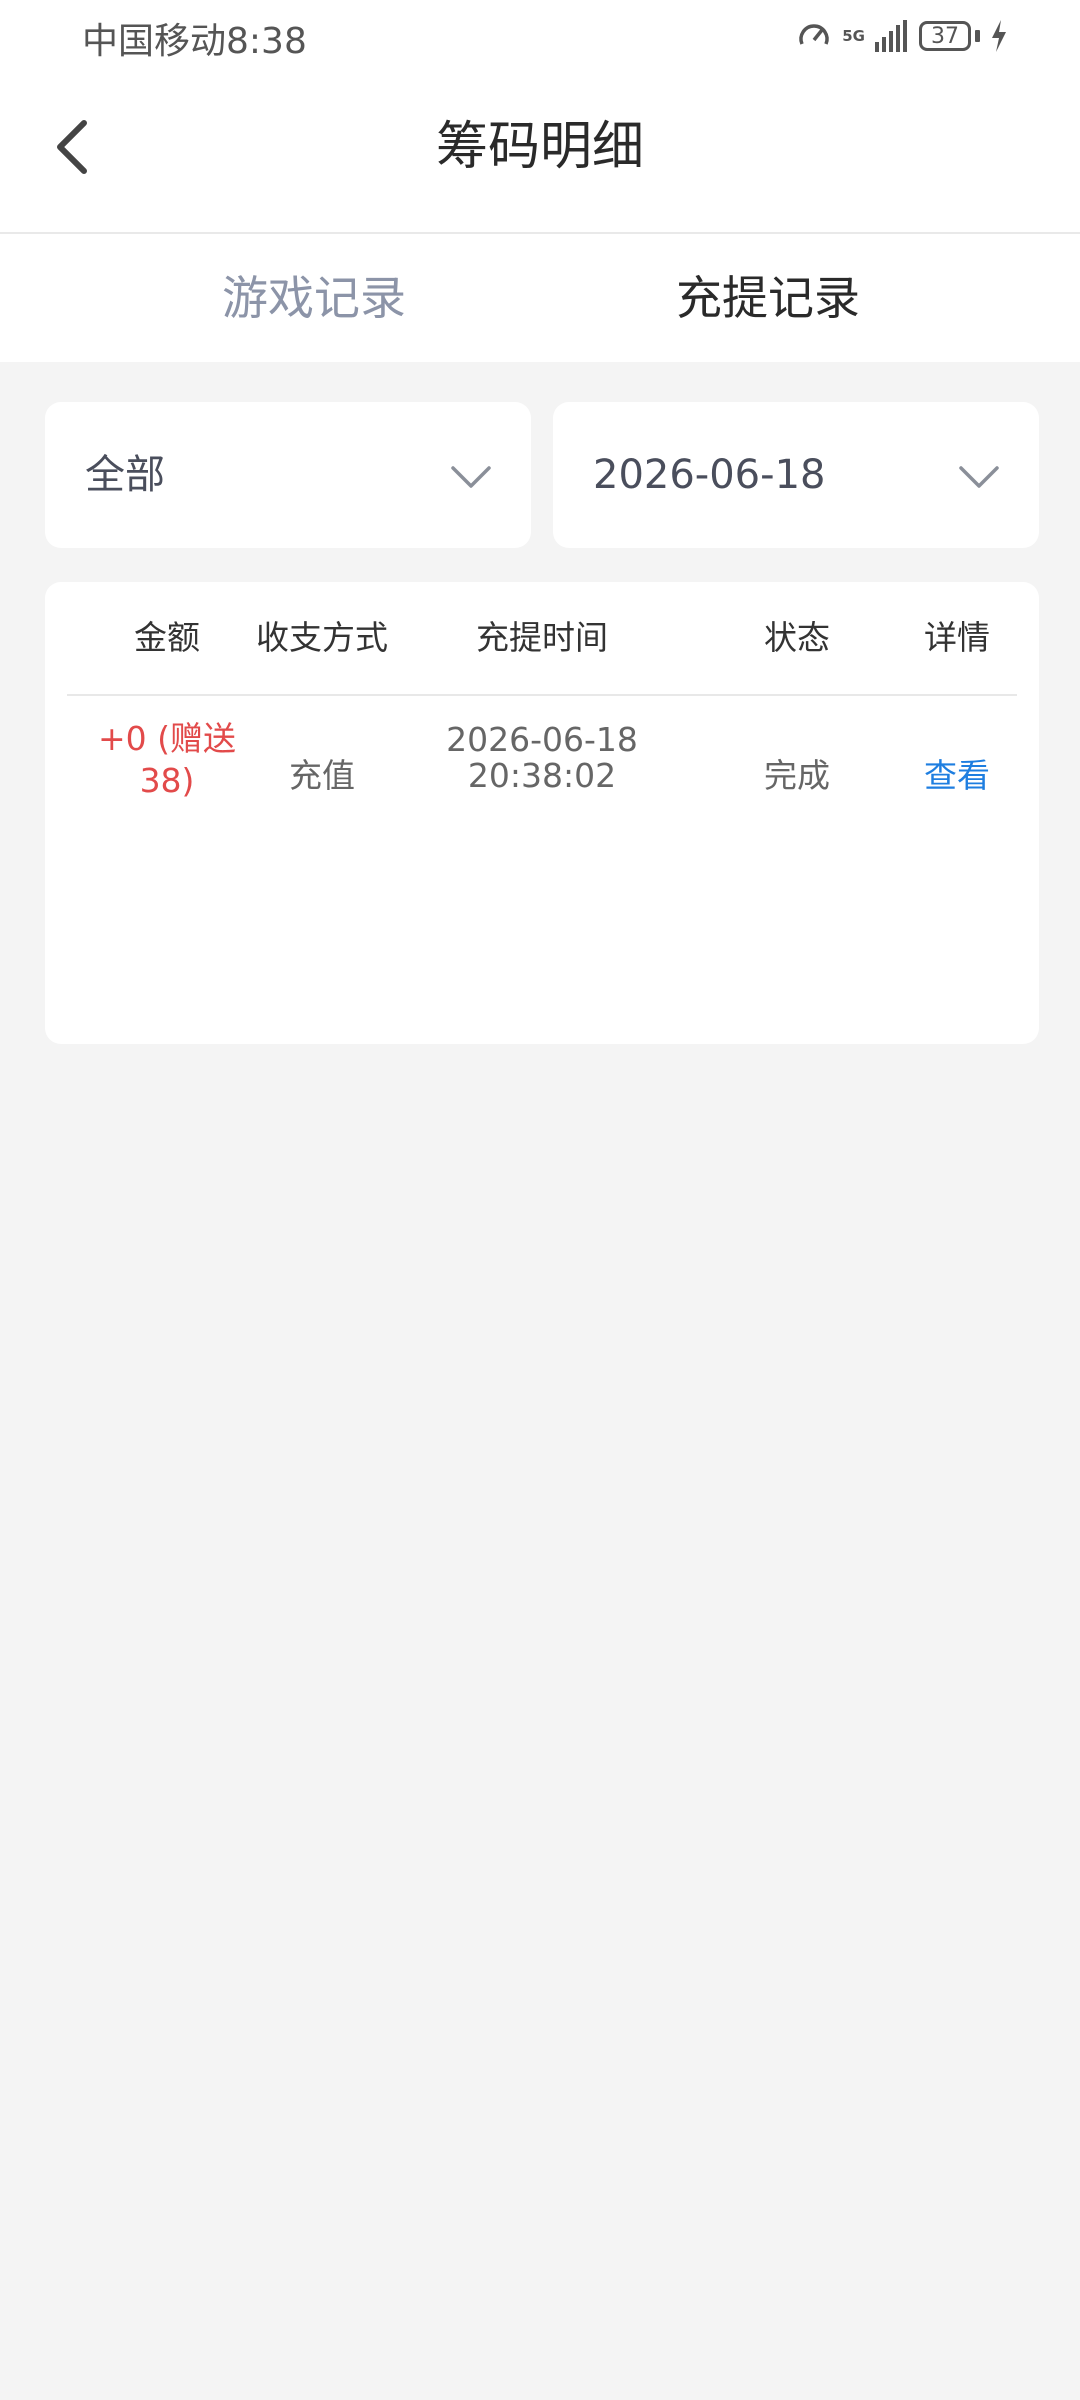 The width and height of the screenshot is (1080, 2400). Describe the element at coordinates (709, 475) in the screenshot. I see `date-filter-value: 2026-06-18` at that location.